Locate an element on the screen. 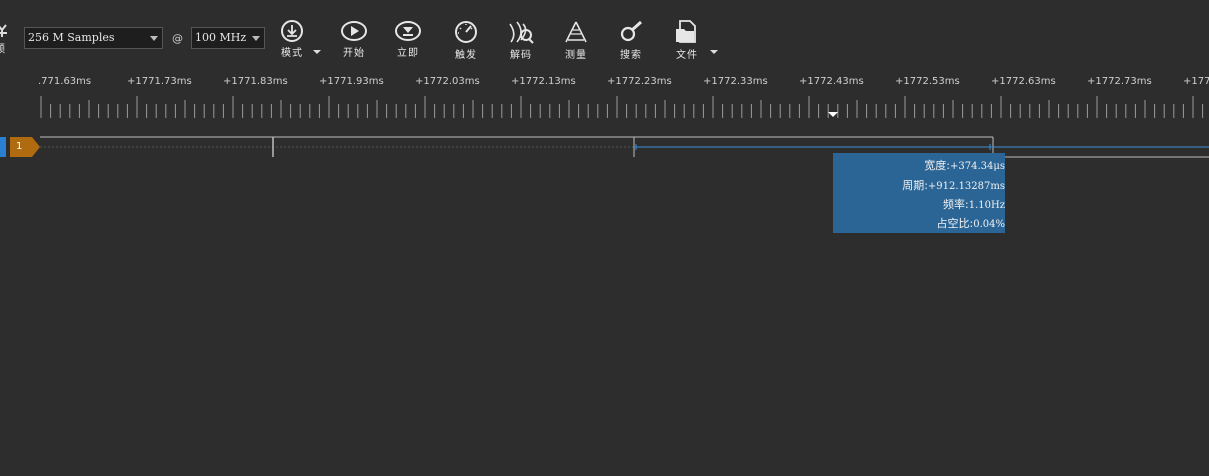  measure-freq-value: 1.10Hz is located at coordinates (986, 205).